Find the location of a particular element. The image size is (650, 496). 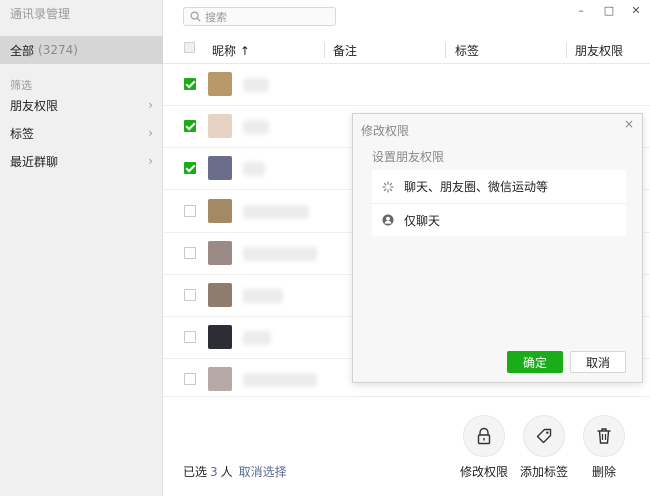

modify-permission-button: 修改权限 is located at coordinates (484, 447).